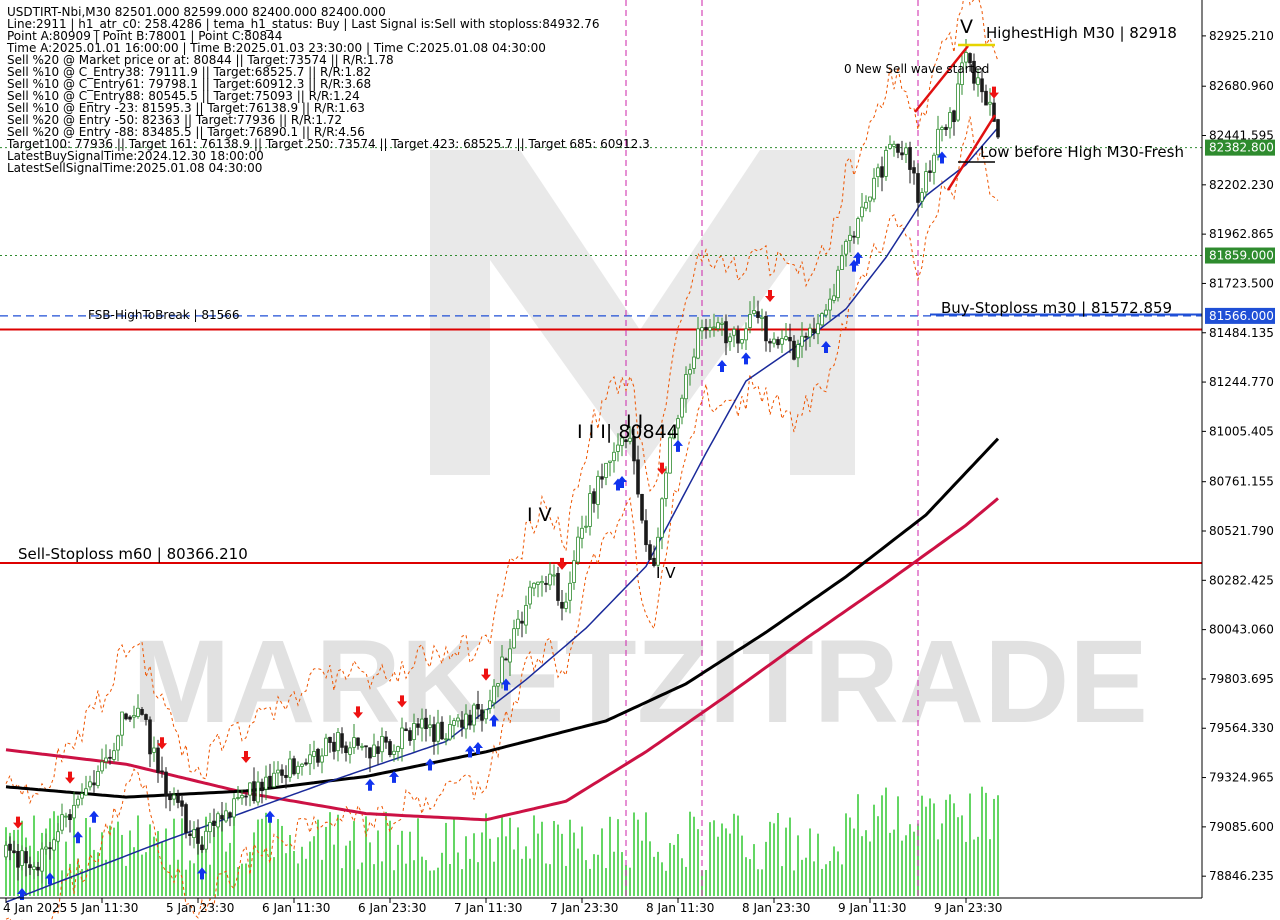  Describe the element at coordinates (1241, 148) in the screenshot. I see `price-badge-label: 82382.800` at that location.